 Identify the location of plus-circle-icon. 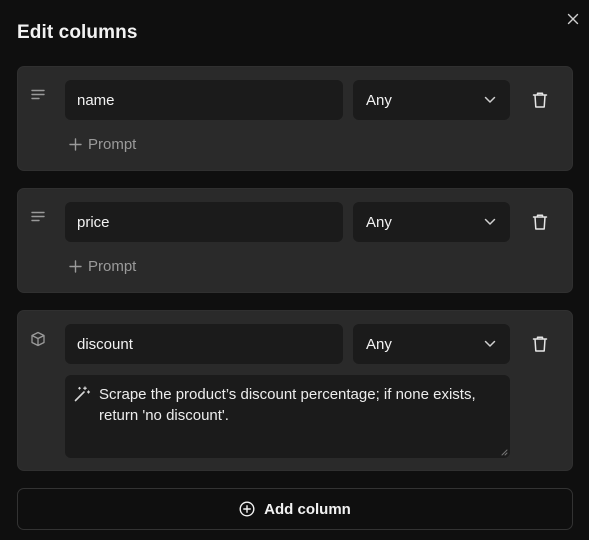
(247, 509).